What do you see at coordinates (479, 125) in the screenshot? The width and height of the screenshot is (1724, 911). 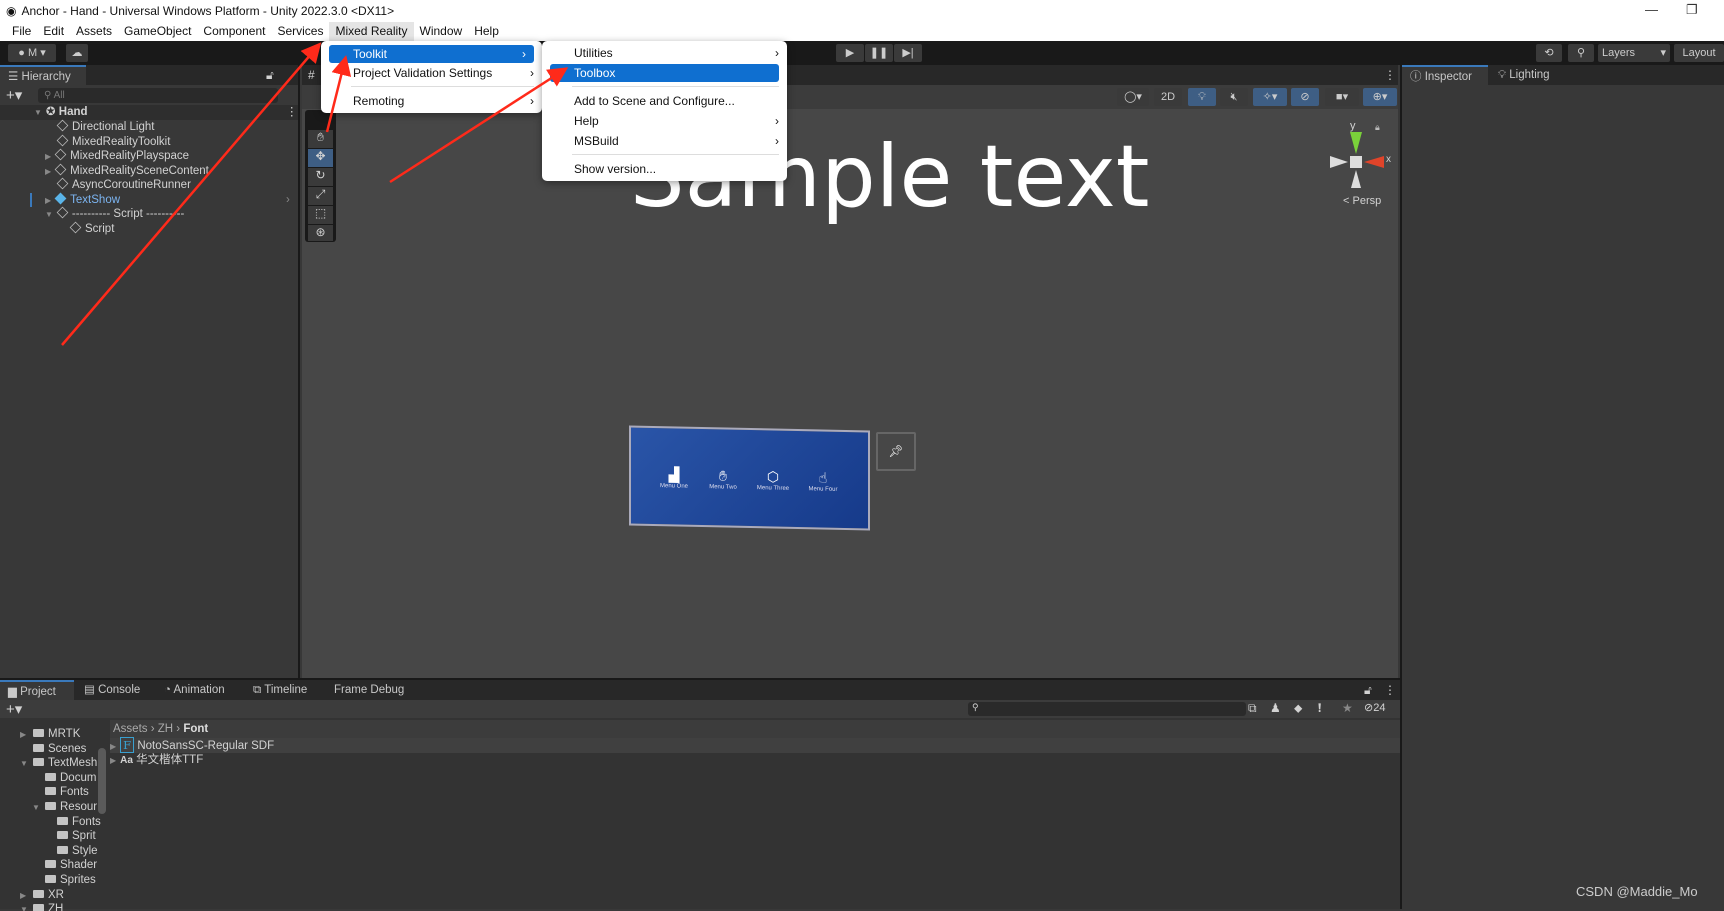 I see `annotation-arrow-toolbox` at bounding box center [479, 125].